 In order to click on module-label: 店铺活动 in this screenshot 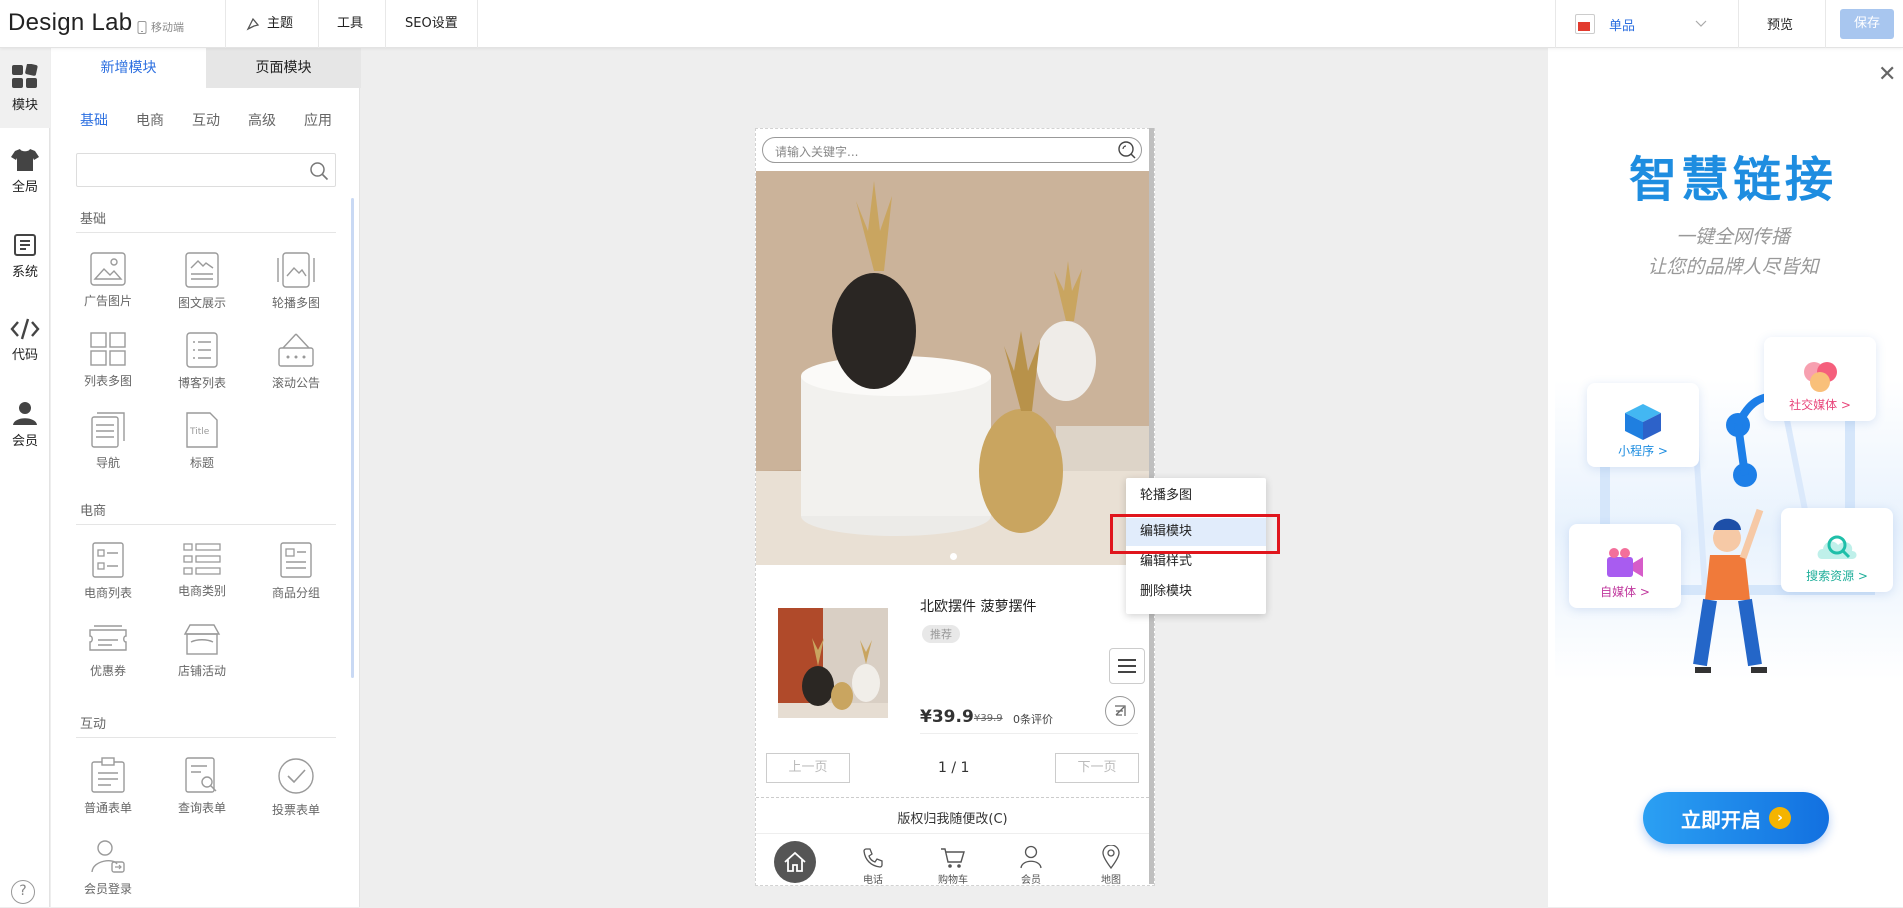, I will do `click(201, 671)`.